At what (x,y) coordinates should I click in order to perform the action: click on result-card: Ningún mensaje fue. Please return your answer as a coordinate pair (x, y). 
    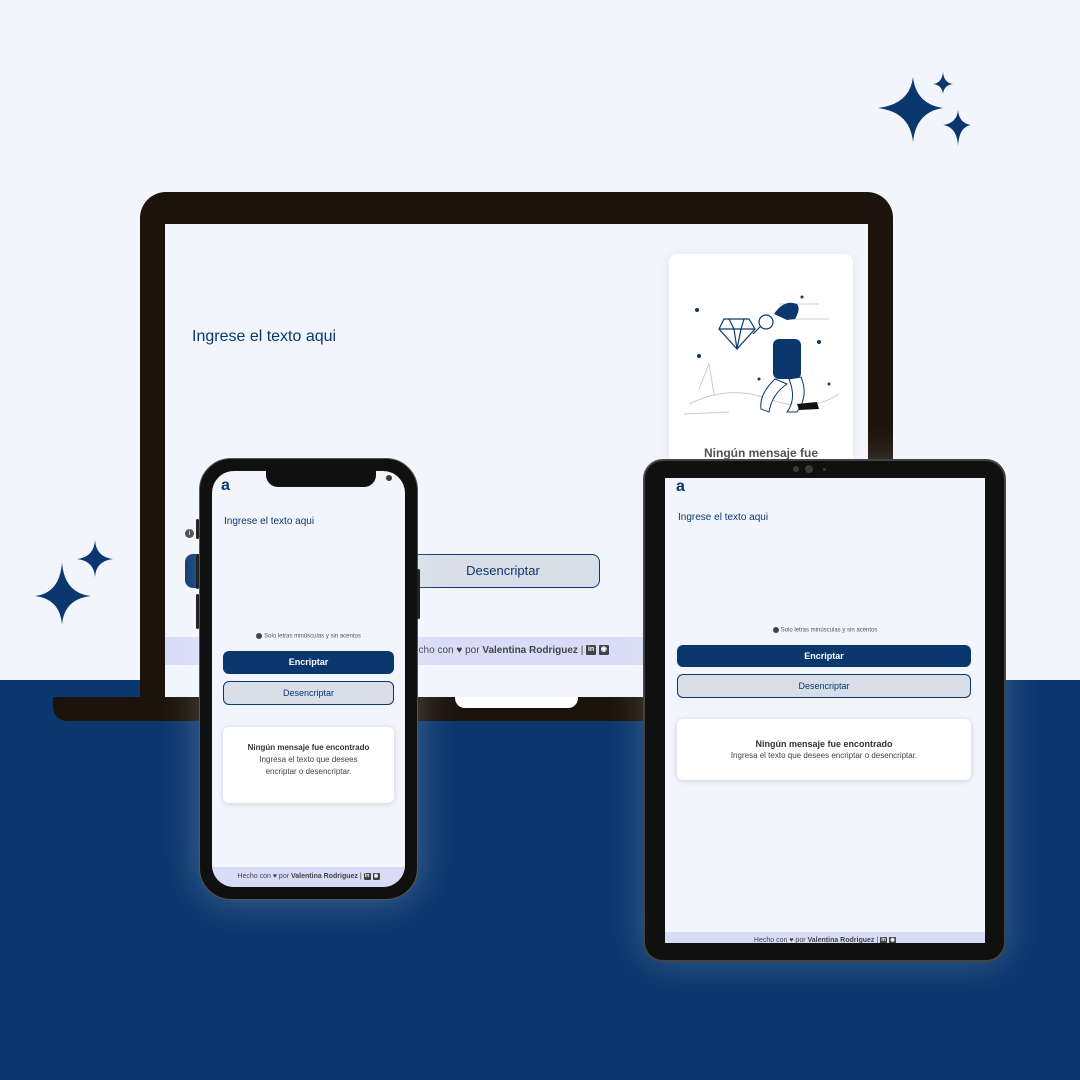
    Looking at the image, I should click on (761, 374).